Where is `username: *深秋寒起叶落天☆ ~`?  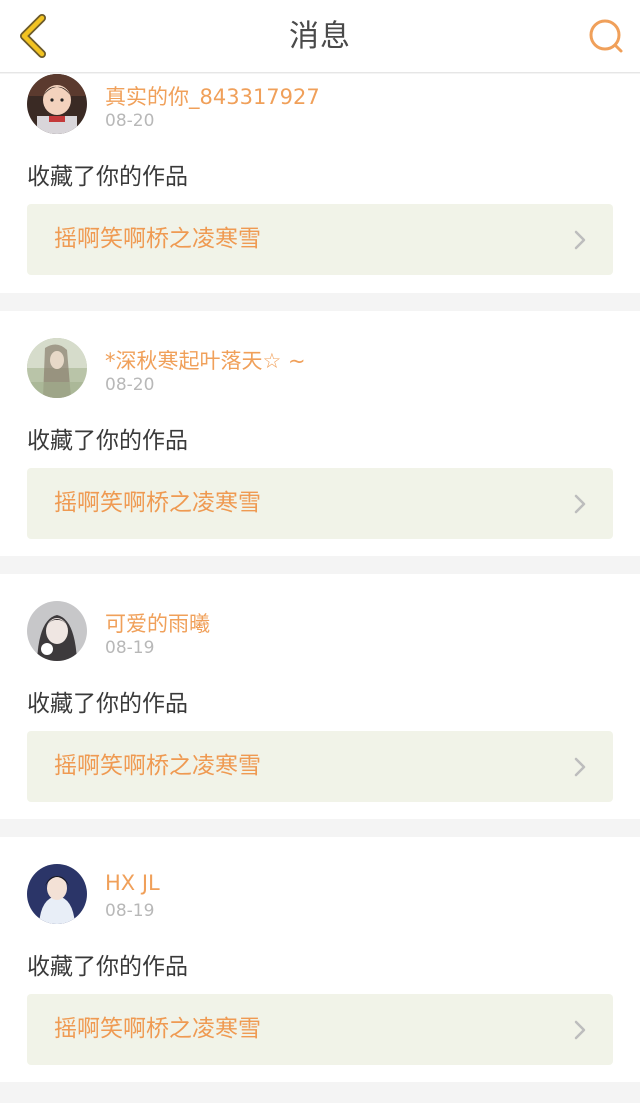
username: *深秋寒起叶落天☆ ~ is located at coordinates (205, 360).